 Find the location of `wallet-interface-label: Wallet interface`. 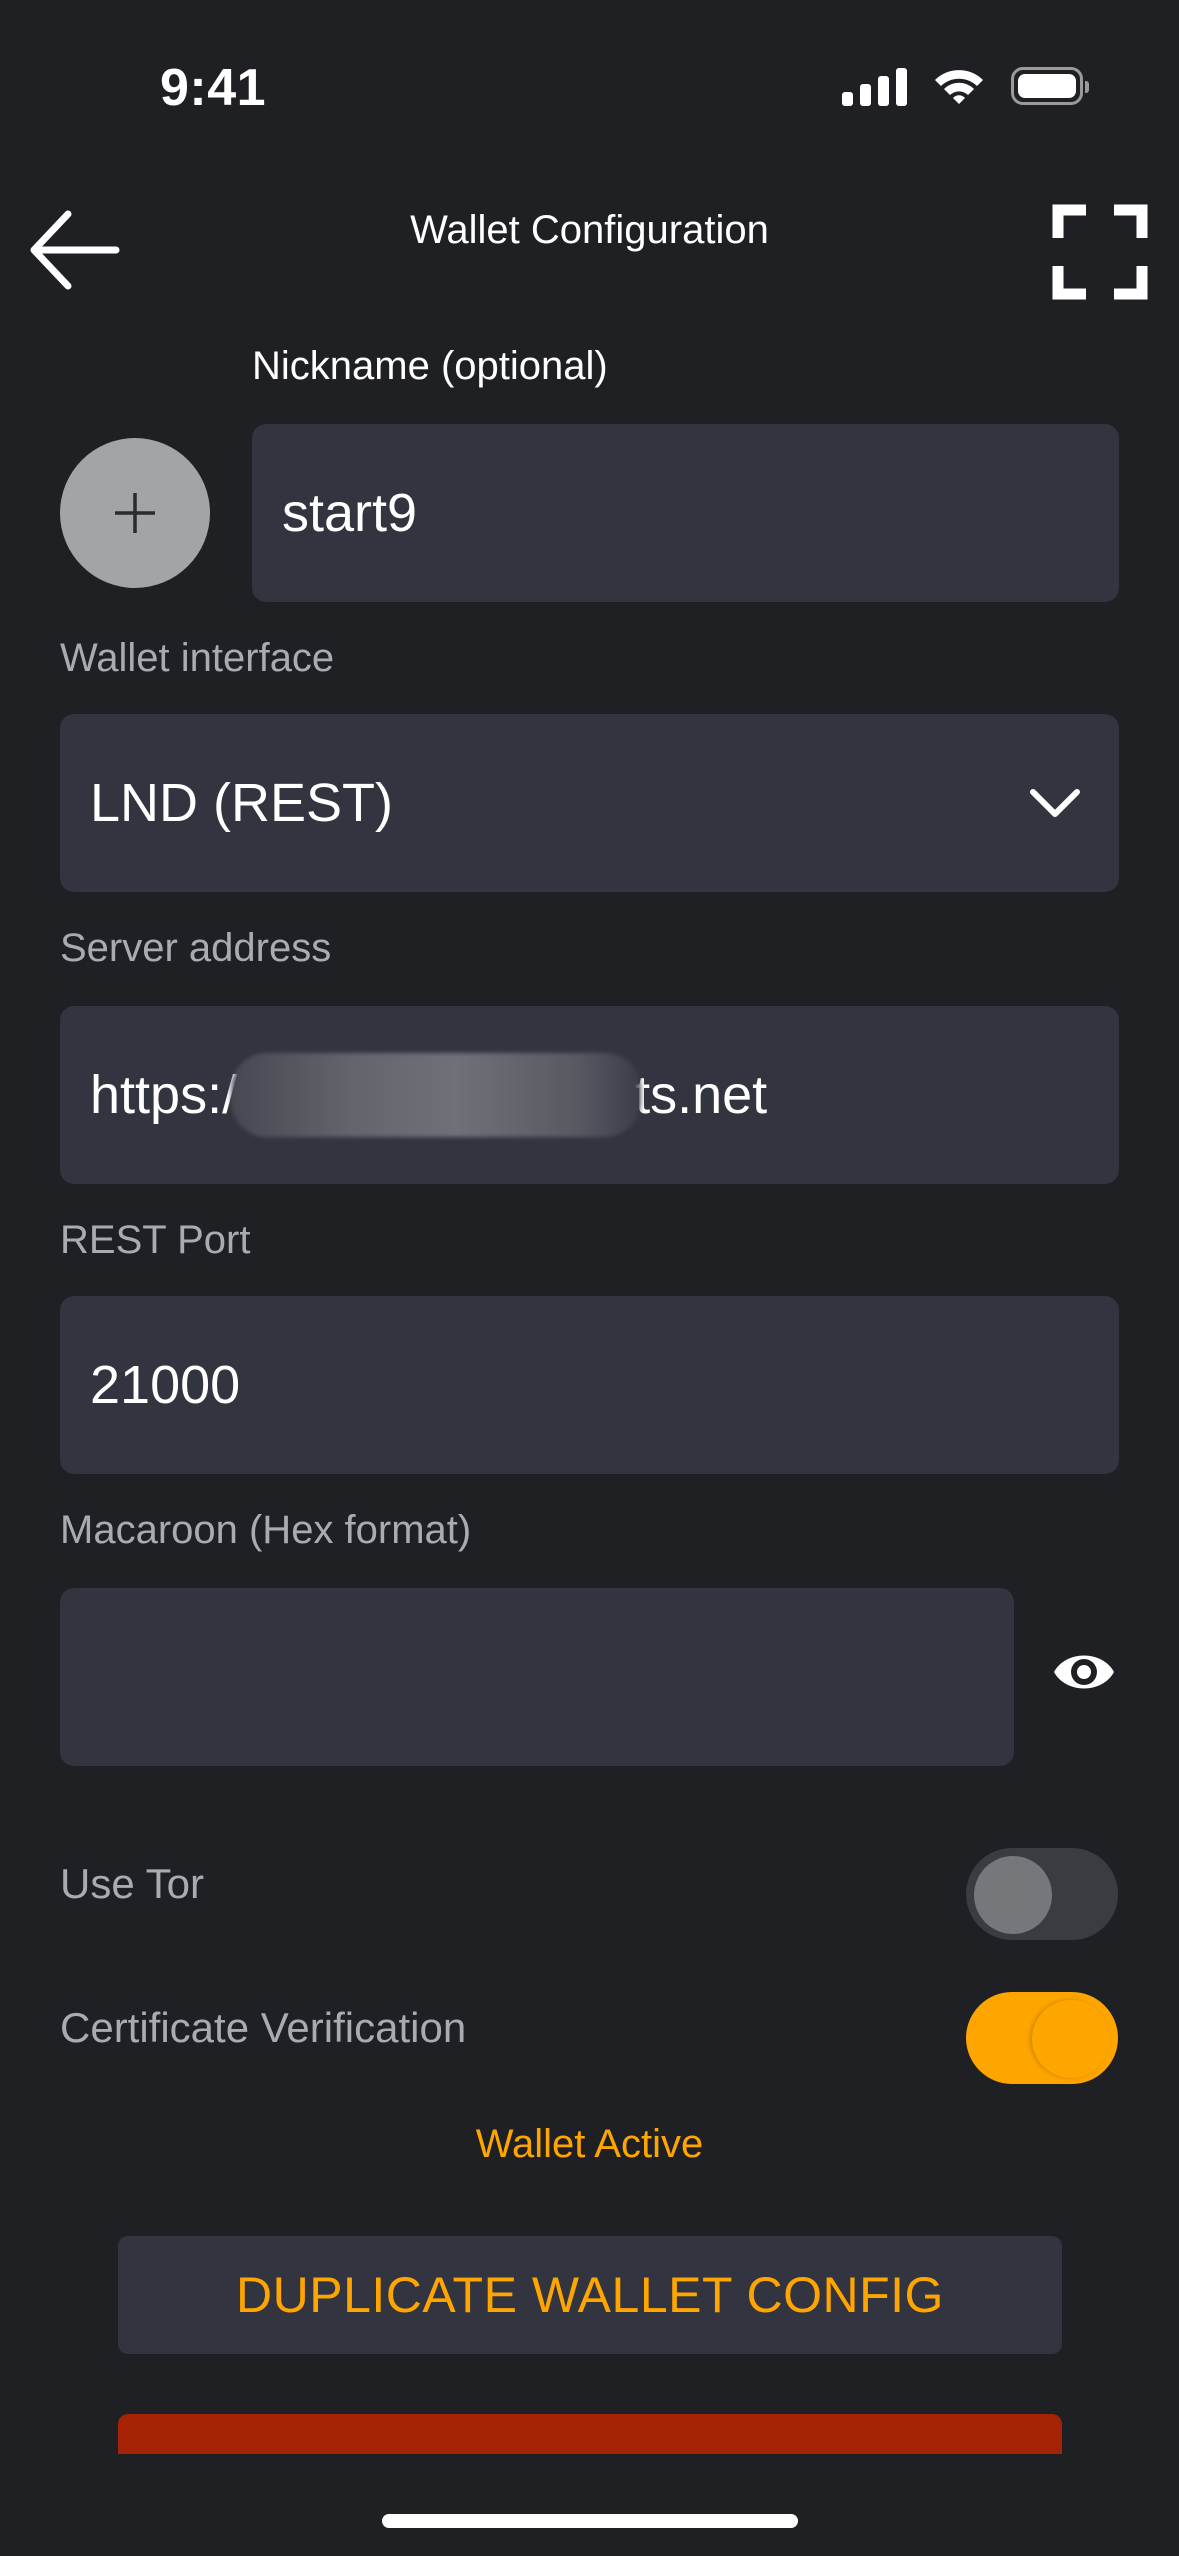

wallet-interface-label: Wallet interface is located at coordinates (197, 658).